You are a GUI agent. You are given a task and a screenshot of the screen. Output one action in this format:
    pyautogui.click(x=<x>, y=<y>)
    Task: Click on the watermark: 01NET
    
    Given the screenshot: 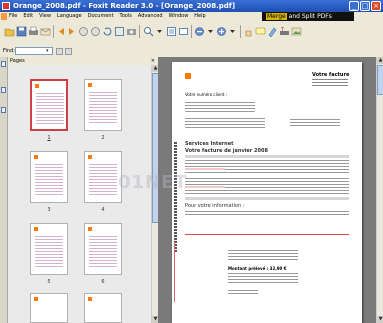 What is the action you would take?
    pyautogui.click(x=153, y=182)
    